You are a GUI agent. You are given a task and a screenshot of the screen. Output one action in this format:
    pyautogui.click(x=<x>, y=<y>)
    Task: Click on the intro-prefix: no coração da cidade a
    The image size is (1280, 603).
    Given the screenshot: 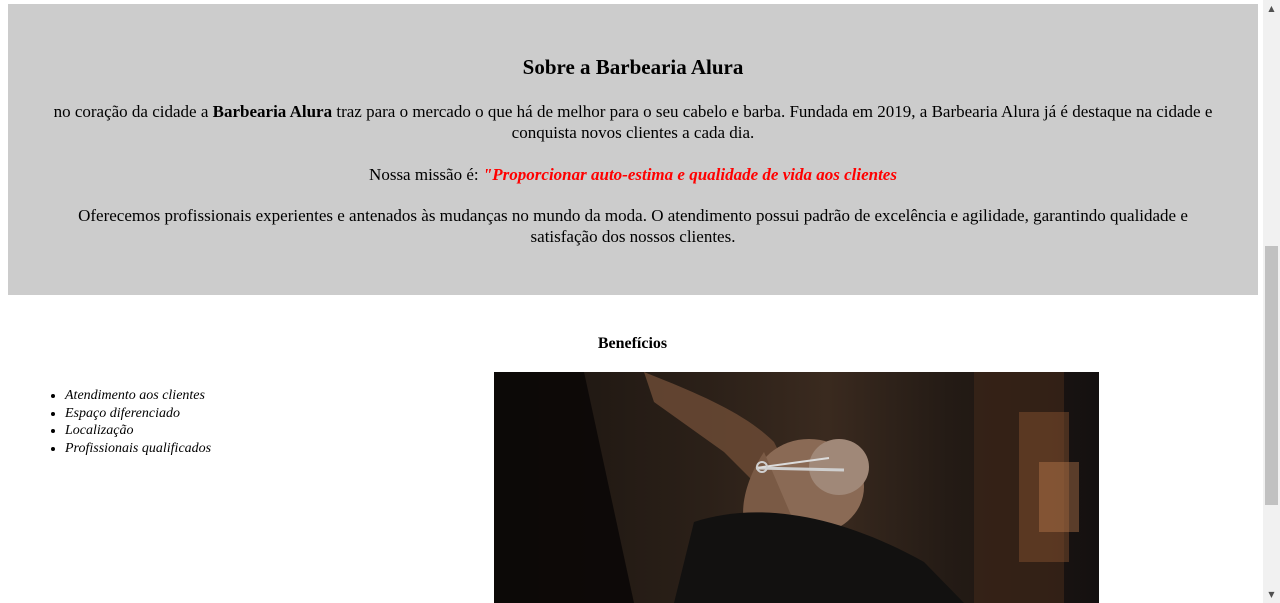 What is the action you would take?
    pyautogui.click(x=133, y=111)
    